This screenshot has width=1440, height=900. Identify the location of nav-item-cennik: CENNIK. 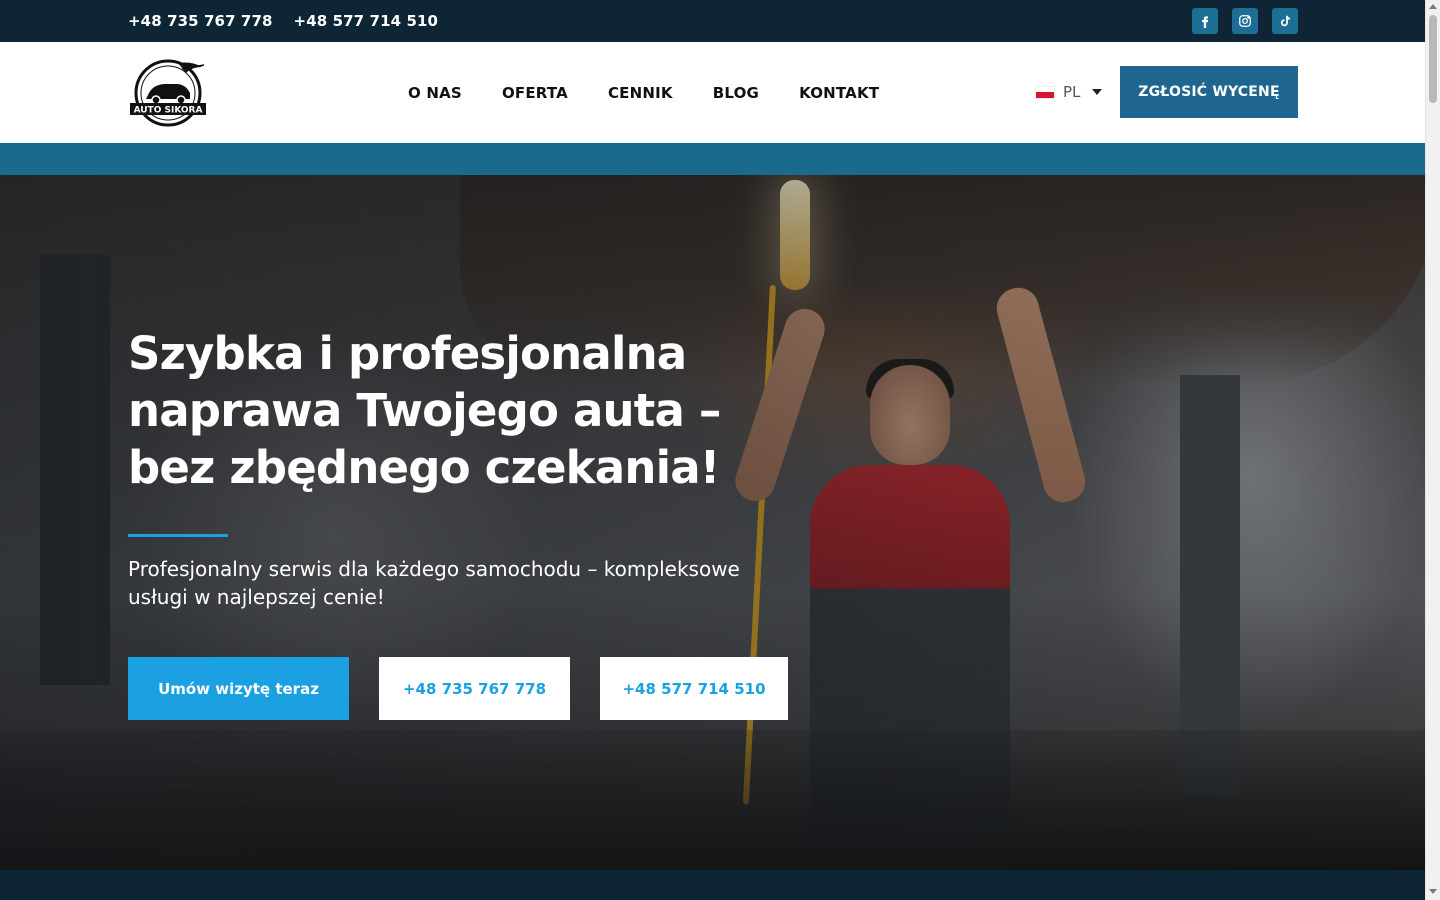
(640, 93).